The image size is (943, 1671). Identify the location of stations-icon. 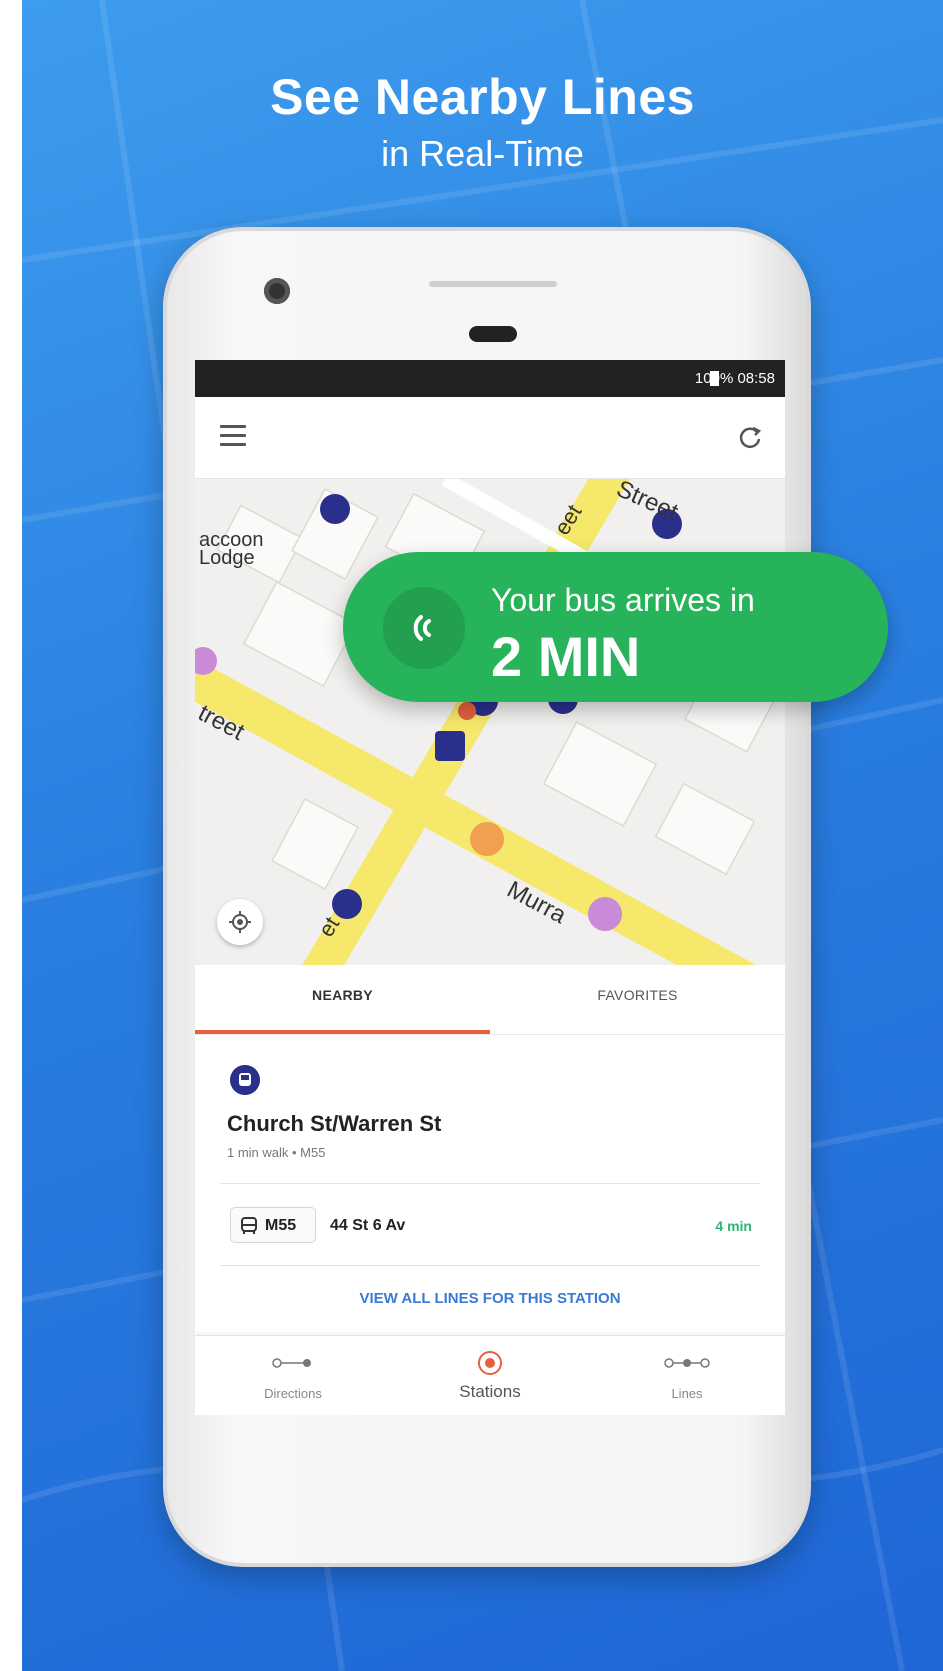
(490, 1363).